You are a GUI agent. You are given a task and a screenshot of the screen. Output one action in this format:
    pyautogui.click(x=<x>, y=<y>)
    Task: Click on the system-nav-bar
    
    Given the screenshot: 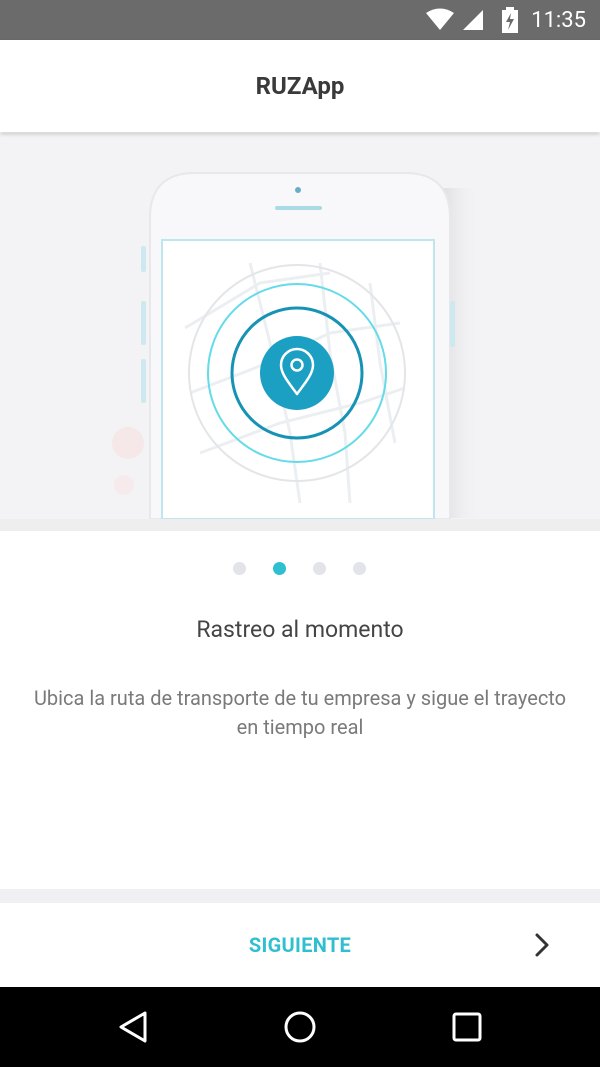 What is the action you would take?
    pyautogui.click(x=300, y=1027)
    